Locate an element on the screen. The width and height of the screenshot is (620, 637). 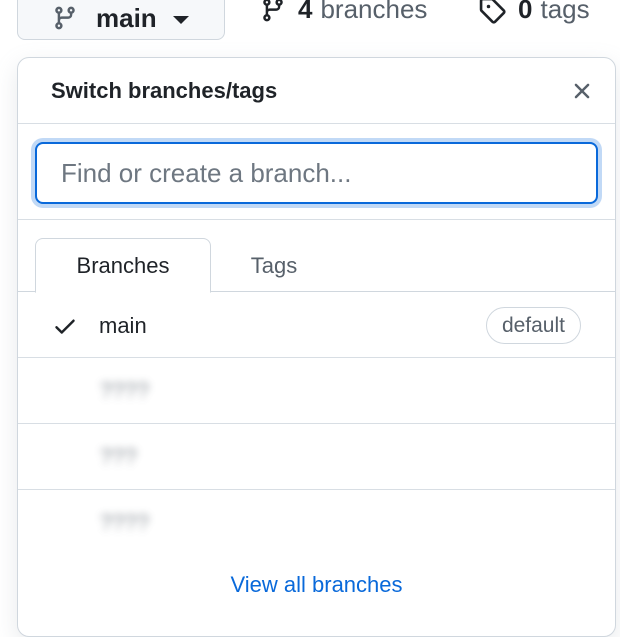
current-branch-label: main is located at coordinates (126, 17).